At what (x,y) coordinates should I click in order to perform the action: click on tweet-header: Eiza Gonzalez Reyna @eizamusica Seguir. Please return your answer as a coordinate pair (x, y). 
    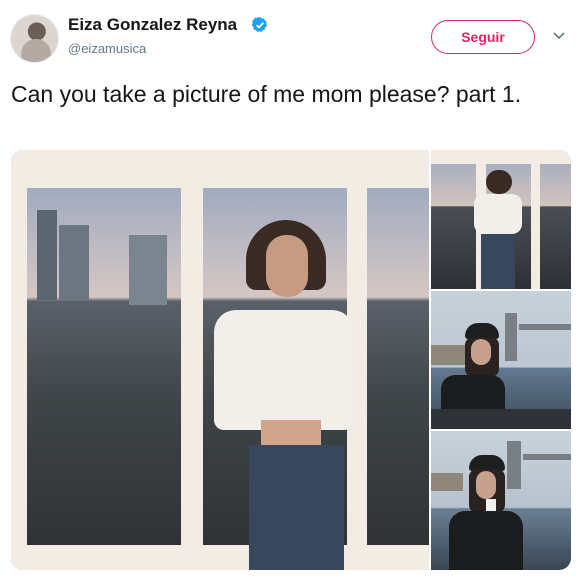
    Looking at the image, I should click on (291, 35).